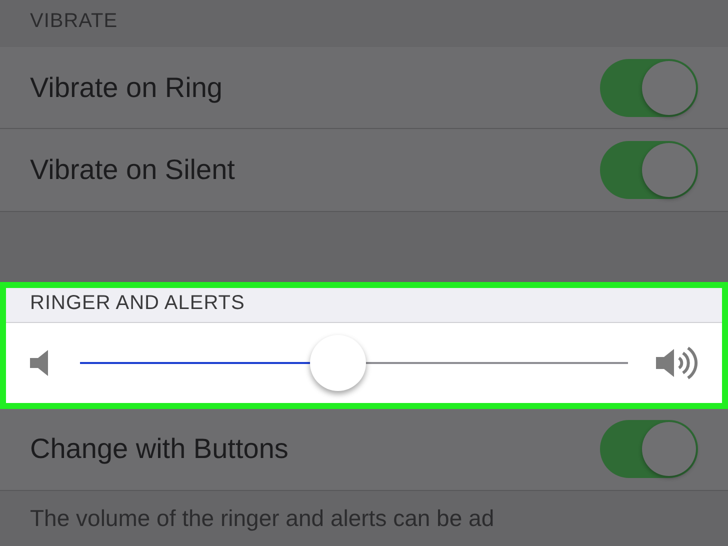  What do you see at coordinates (262, 519) in the screenshot?
I see `footer-text: The volume of the ringer and alerts can be ad` at bounding box center [262, 519].